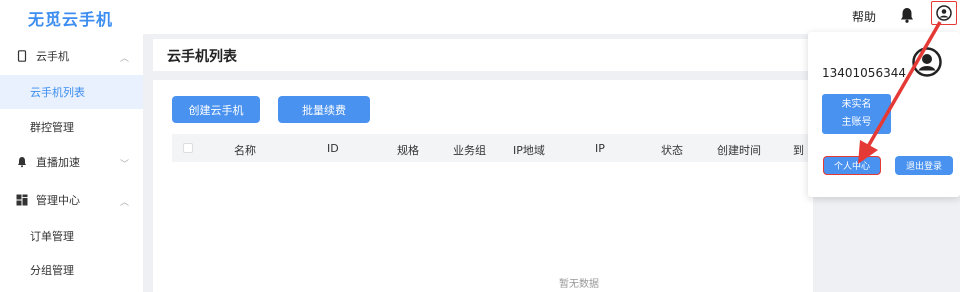 Image resolution: width=960 pixels, height=292 pixels. I want to click on sidebar-item-label: 云手机, so click(52, 56).